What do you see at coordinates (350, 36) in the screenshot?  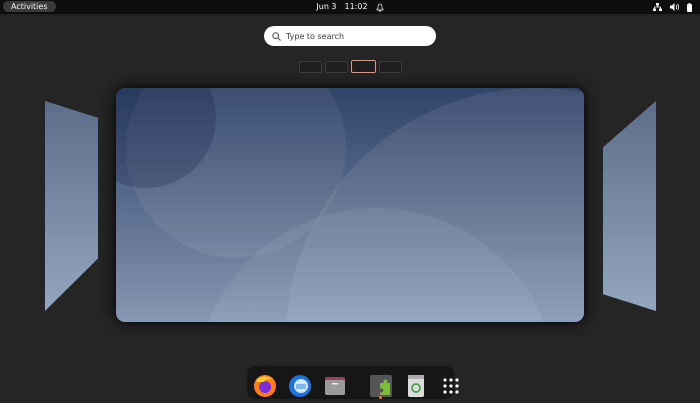 I see `search-field: Type to search` at bounding box center [350, 36].